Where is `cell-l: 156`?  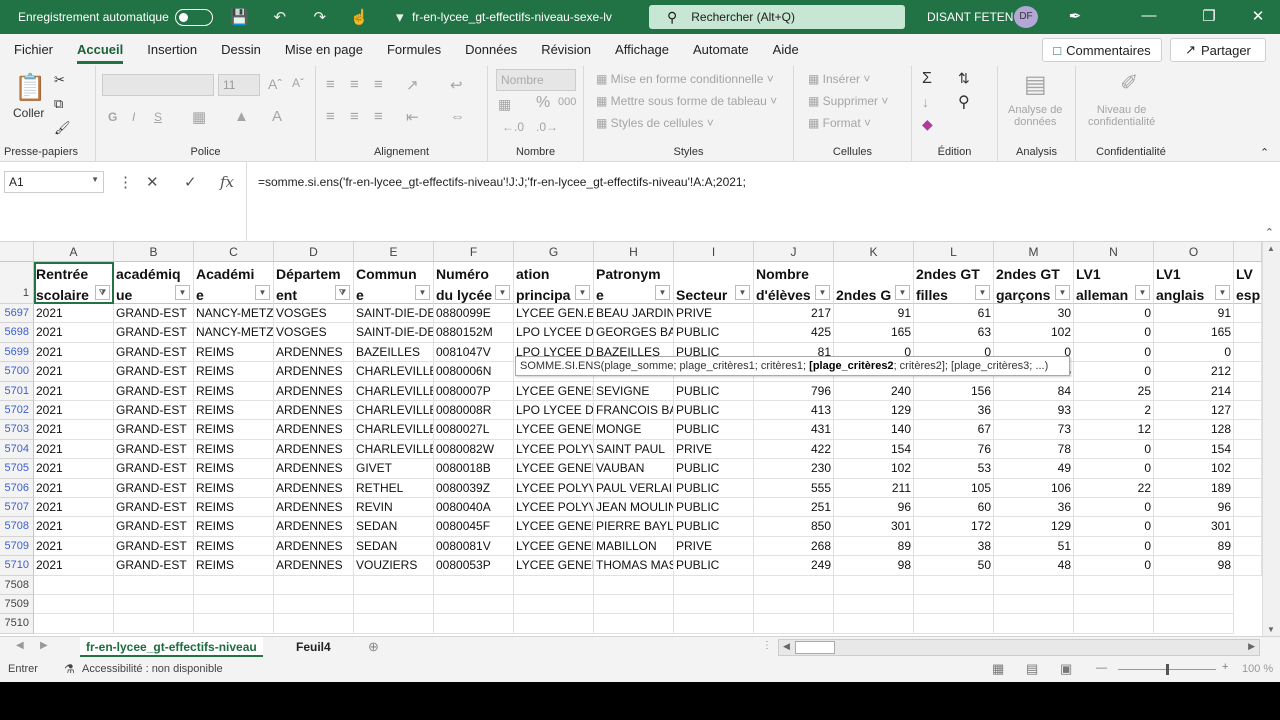 cell-l: 156 is located at coordinates (954, 391).